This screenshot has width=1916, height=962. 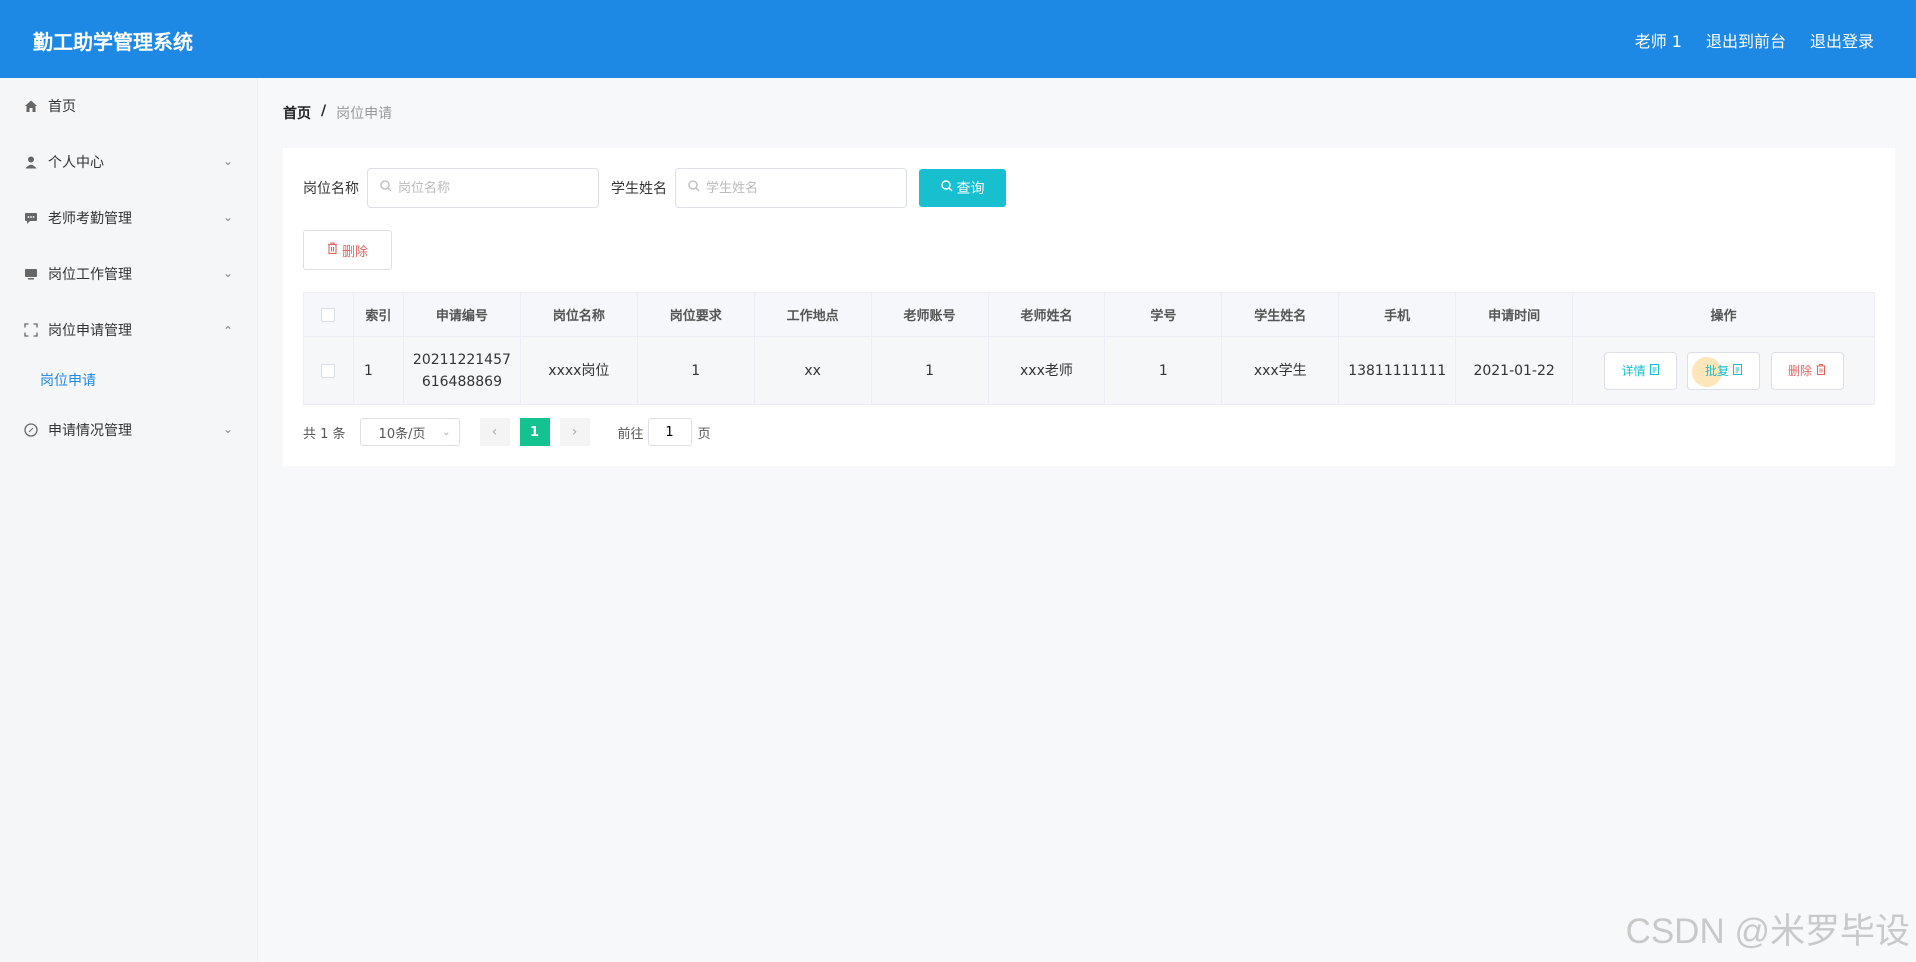 What do you see at coordinates (1514, 370) in the screenshot?
I see `cell-apply-time: 2021-01-22` at bounding box center [1514, 370].